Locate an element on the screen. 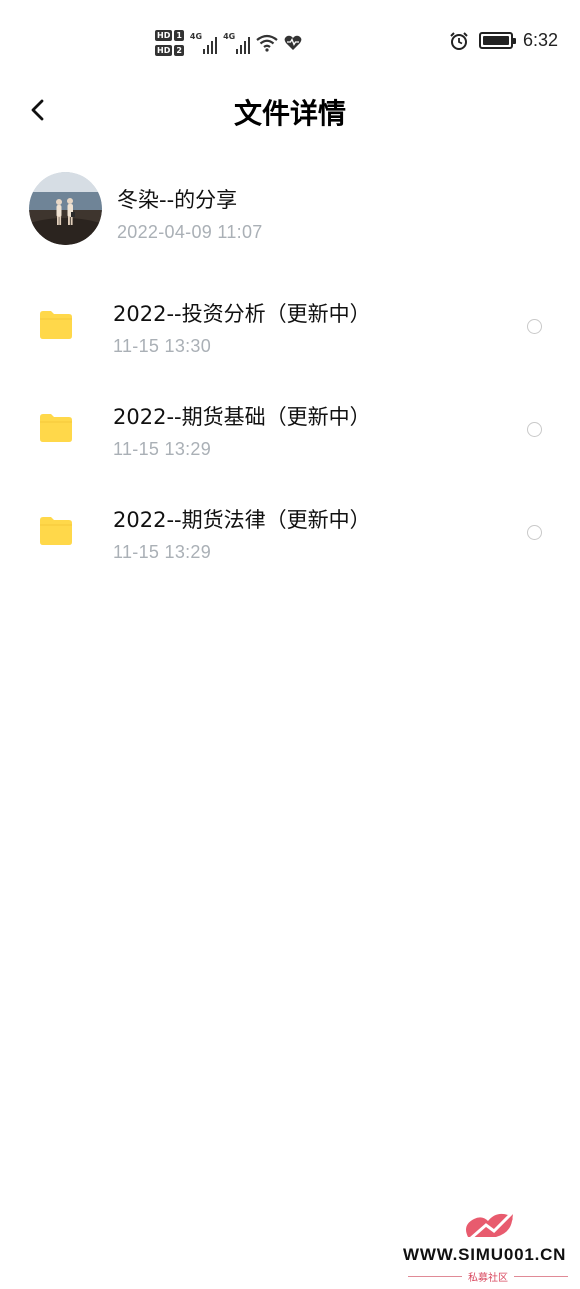 The height and width of the screenshot is (1289, 580). watermark: WWW.SIMU001.CN 私募社区 is located at coordinates (487, 1245).